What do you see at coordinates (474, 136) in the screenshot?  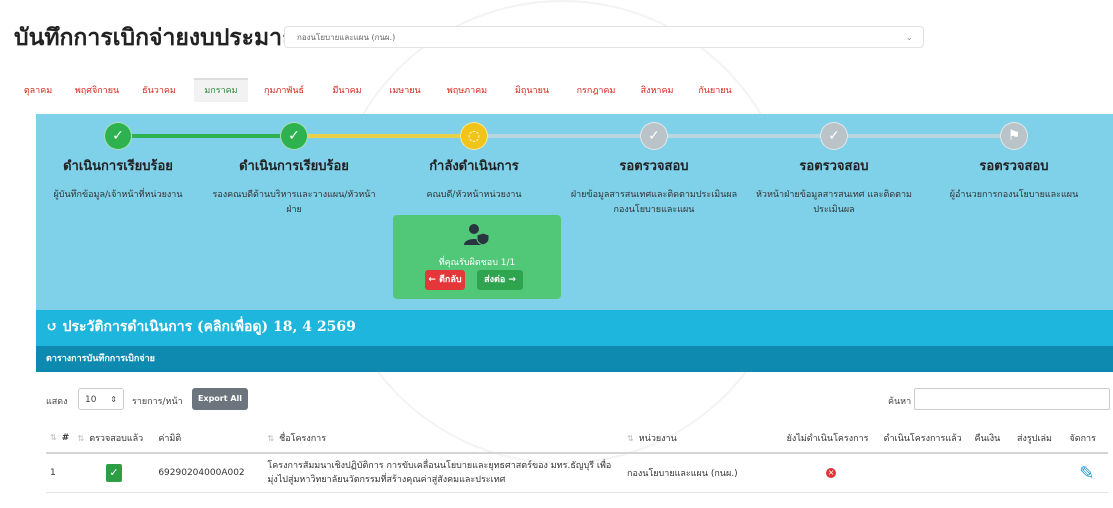 I see `spinner-icon: ◌` at bounding box center [474, 136].